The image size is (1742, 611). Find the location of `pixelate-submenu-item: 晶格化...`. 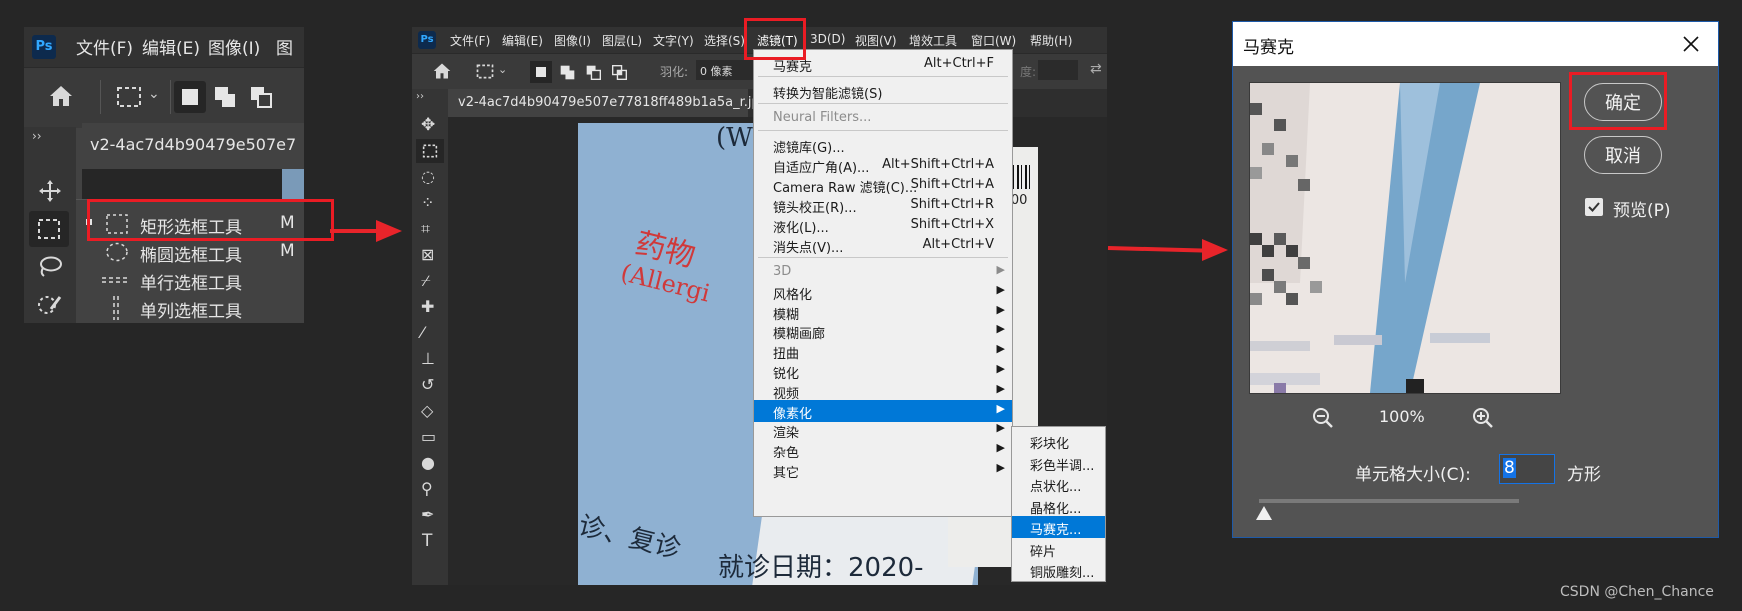

pixelate-submenu-item: 晶格化... is located at coordinates (1058, 506).